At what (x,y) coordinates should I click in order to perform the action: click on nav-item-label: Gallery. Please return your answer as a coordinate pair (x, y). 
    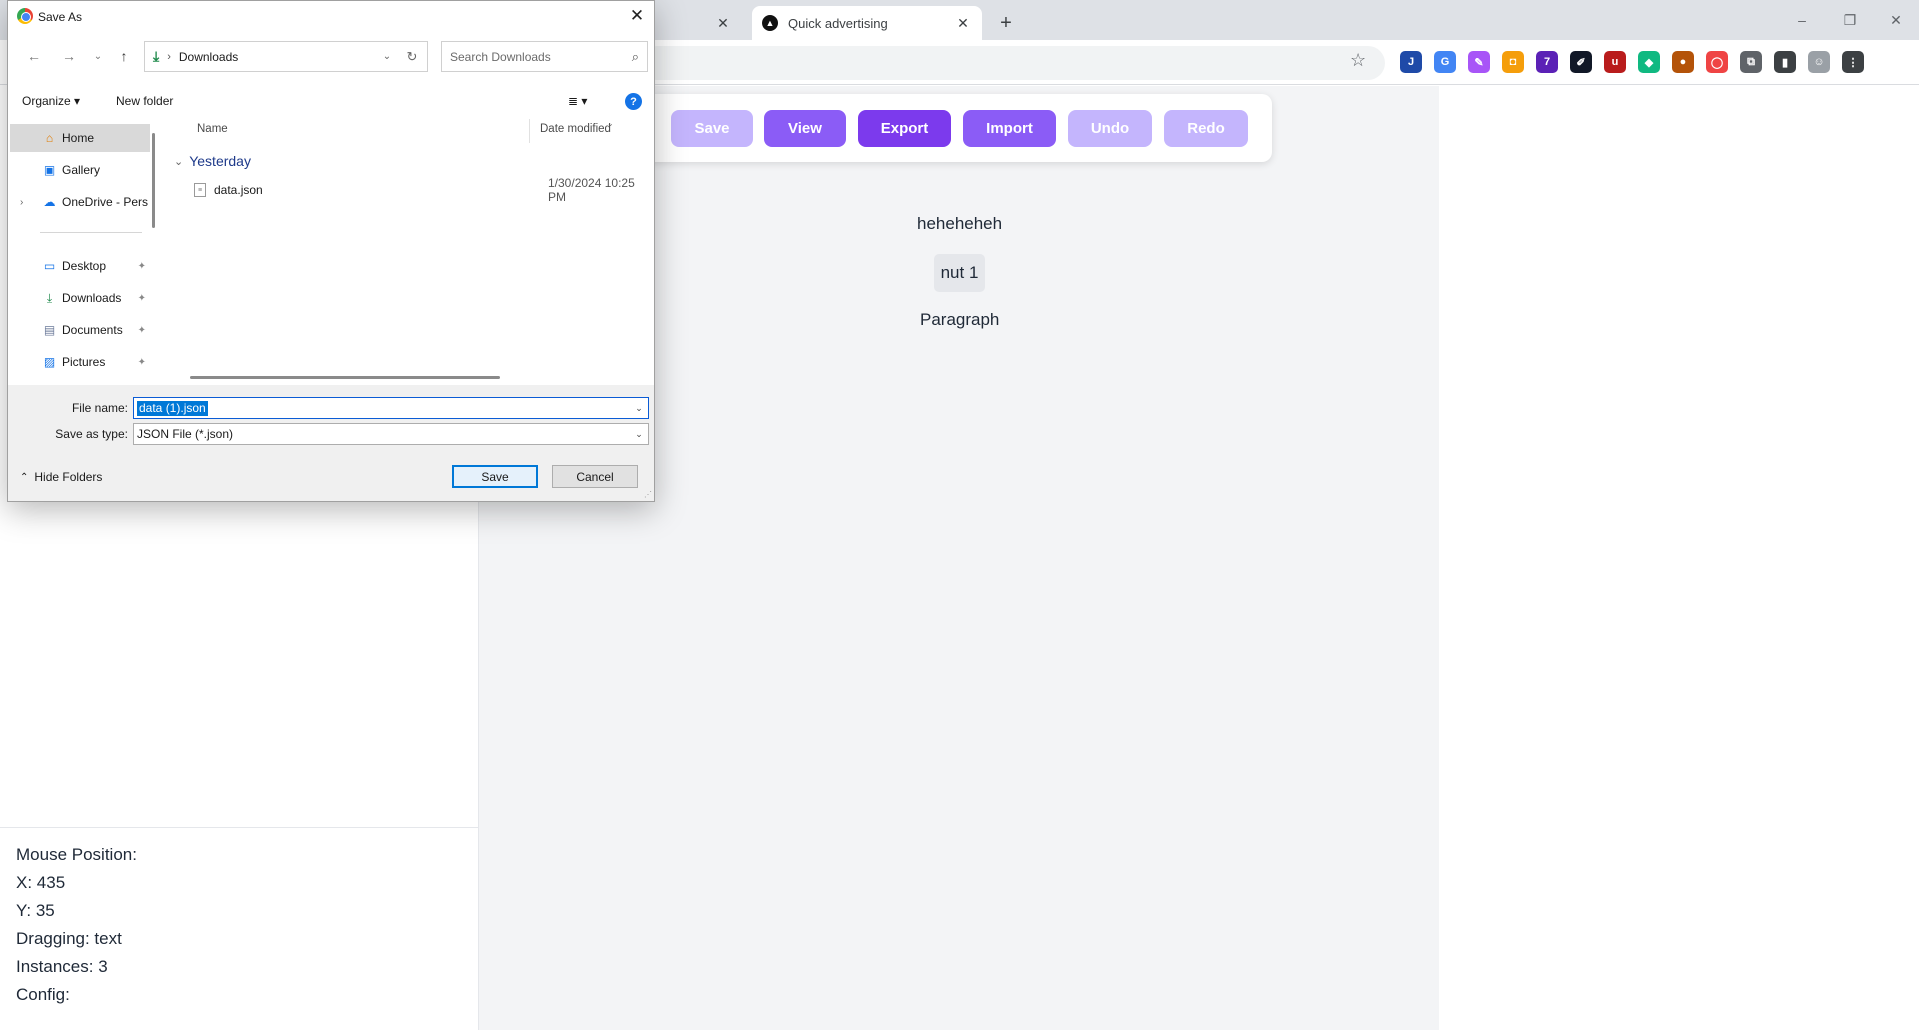
    Looking at the image, I should click on (81, 170).